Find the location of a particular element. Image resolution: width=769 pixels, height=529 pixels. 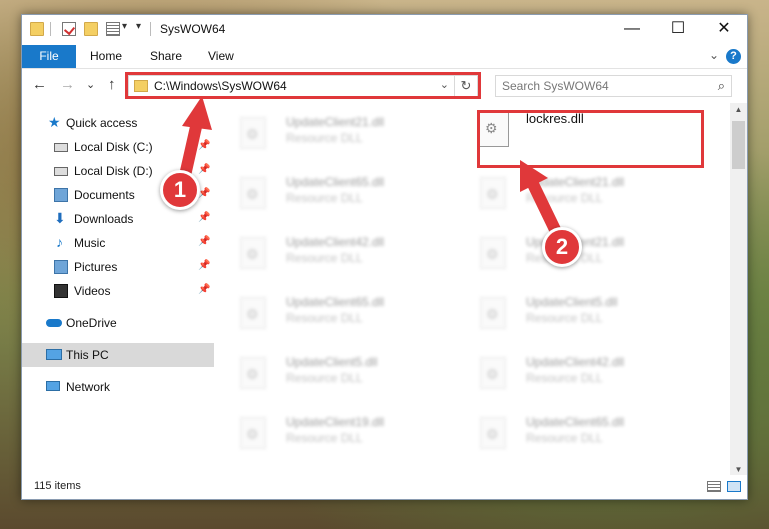

tab-file: File is located at coordinates (49, 56).